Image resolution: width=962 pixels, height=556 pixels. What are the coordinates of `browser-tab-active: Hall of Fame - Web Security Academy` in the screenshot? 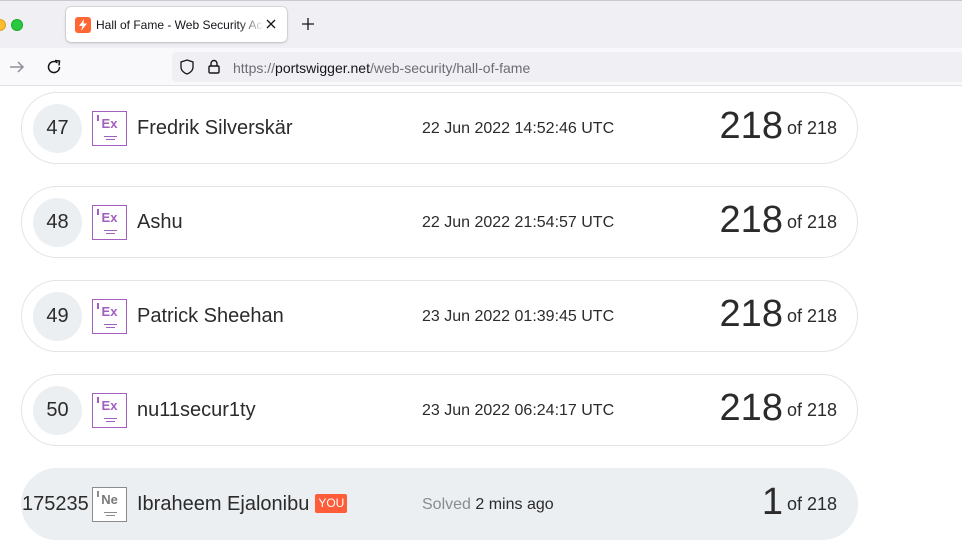 It's located at (176, 24).